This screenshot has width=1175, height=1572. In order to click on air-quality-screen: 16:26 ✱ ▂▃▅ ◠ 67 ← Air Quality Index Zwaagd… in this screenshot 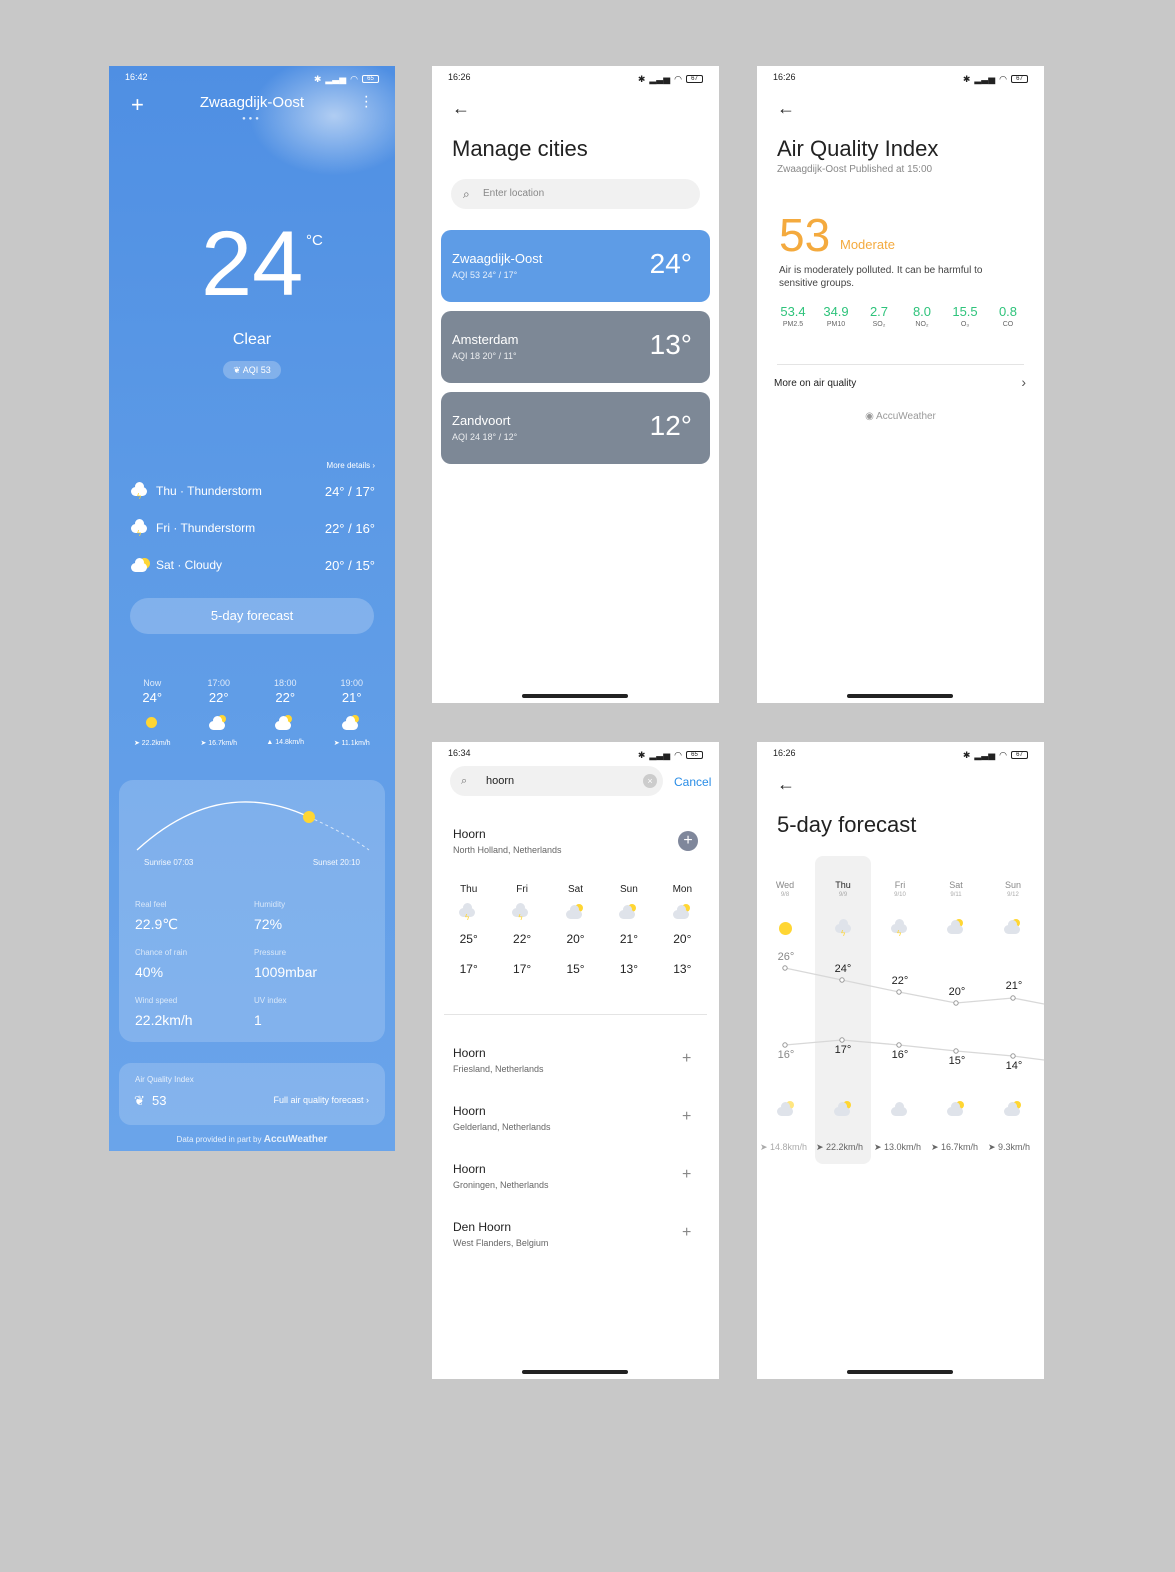, I will do `click(900, 384)`.